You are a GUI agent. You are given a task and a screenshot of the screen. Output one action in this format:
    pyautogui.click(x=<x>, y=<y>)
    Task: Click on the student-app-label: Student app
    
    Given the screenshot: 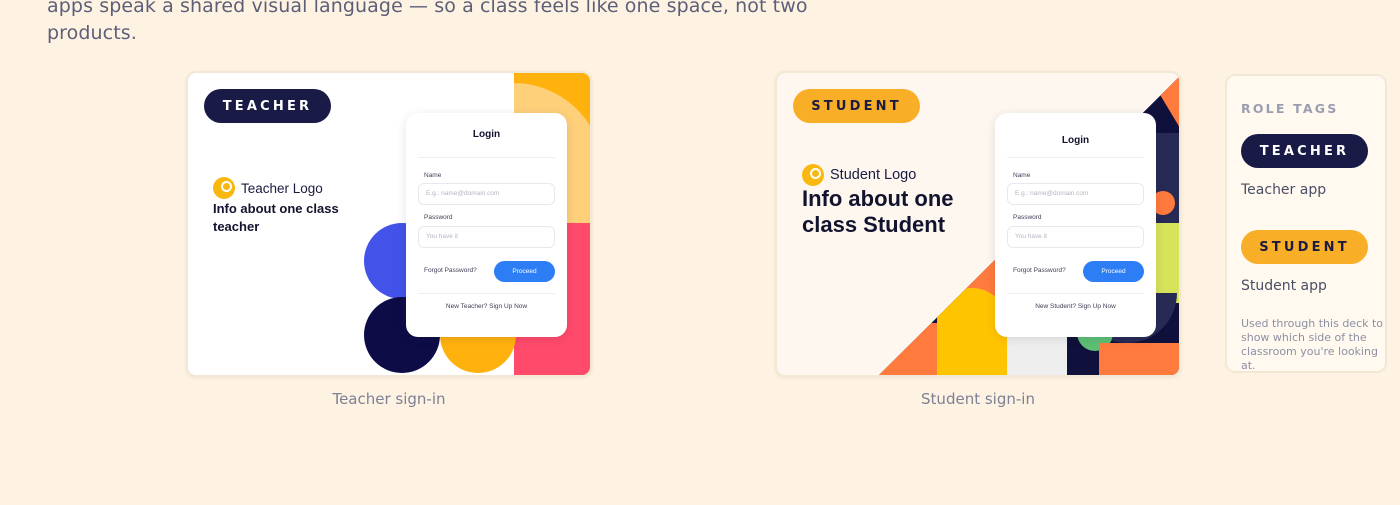 What is the action you would take?
    pyautogui.click(x=1284, y=286)
    